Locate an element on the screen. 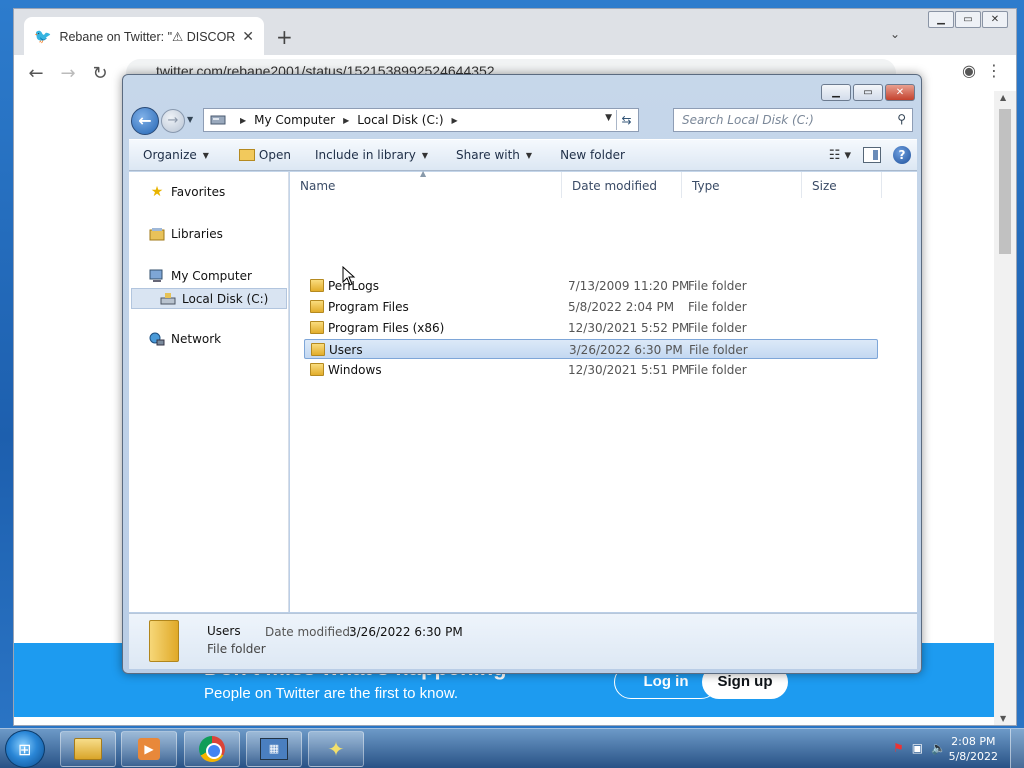 The image size is (1024, 768). table-row: PerfLogs 7/13/2009 11:20 PM File folder is located at coordinates (591, 286).